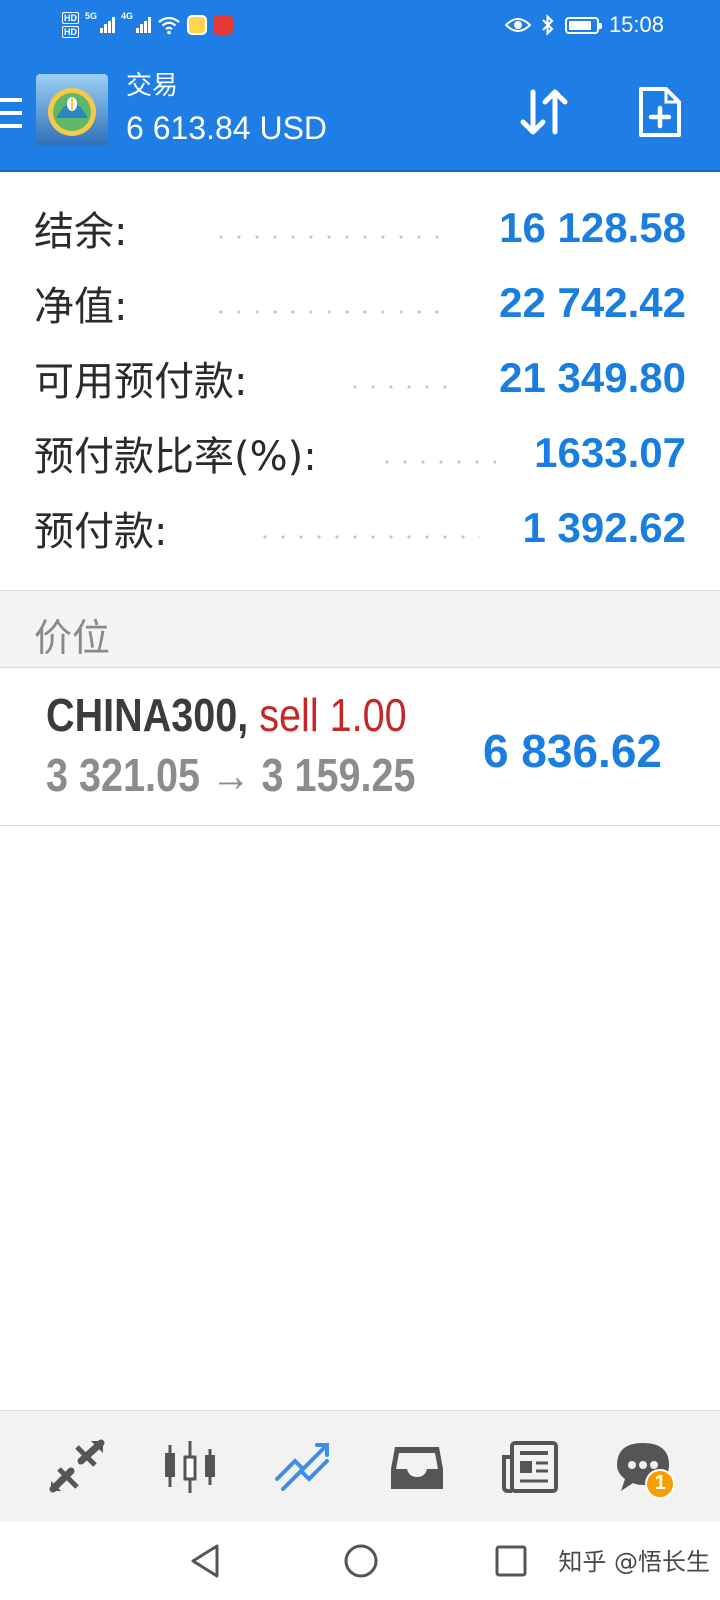  Describe the element at coordinates (592, 227) in the screenshot. I see `summary-value: 16 128.58` at that location.